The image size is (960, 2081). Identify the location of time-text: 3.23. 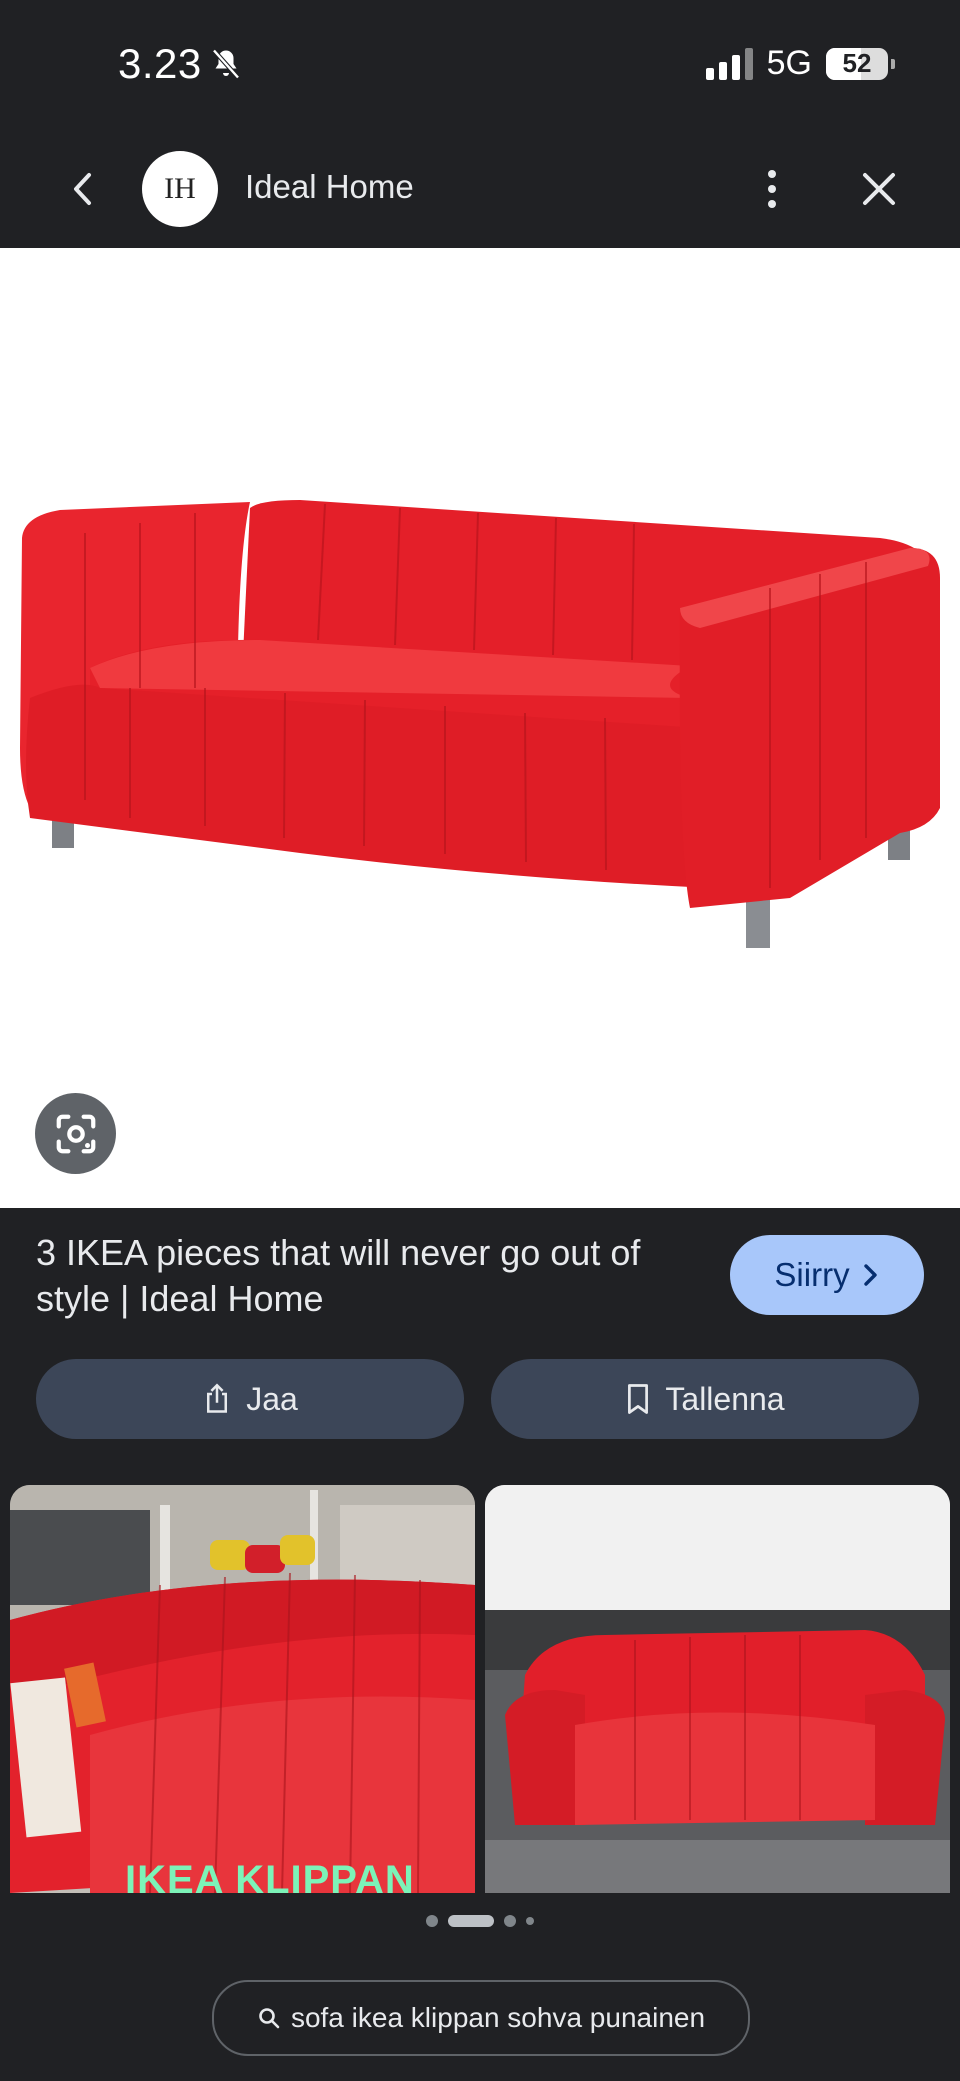
(160, 63).